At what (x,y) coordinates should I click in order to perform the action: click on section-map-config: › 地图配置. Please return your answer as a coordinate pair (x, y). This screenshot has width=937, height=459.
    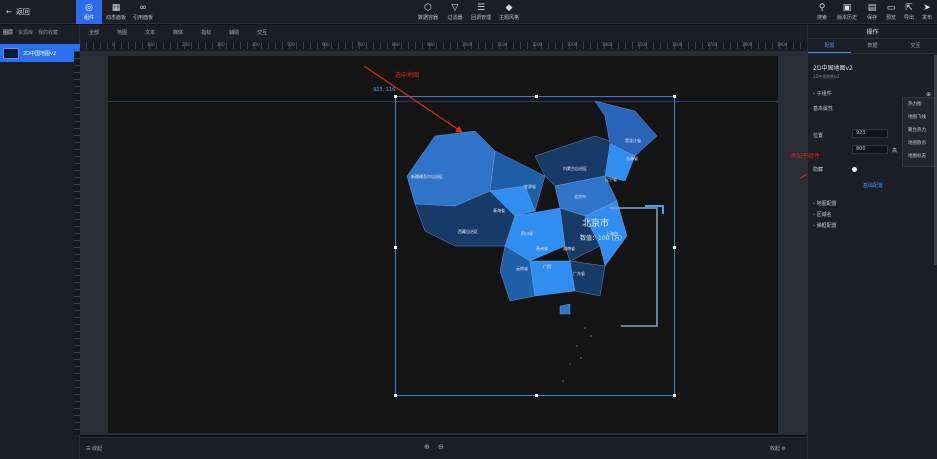
    Looking at the image, I should click on (825, 203).